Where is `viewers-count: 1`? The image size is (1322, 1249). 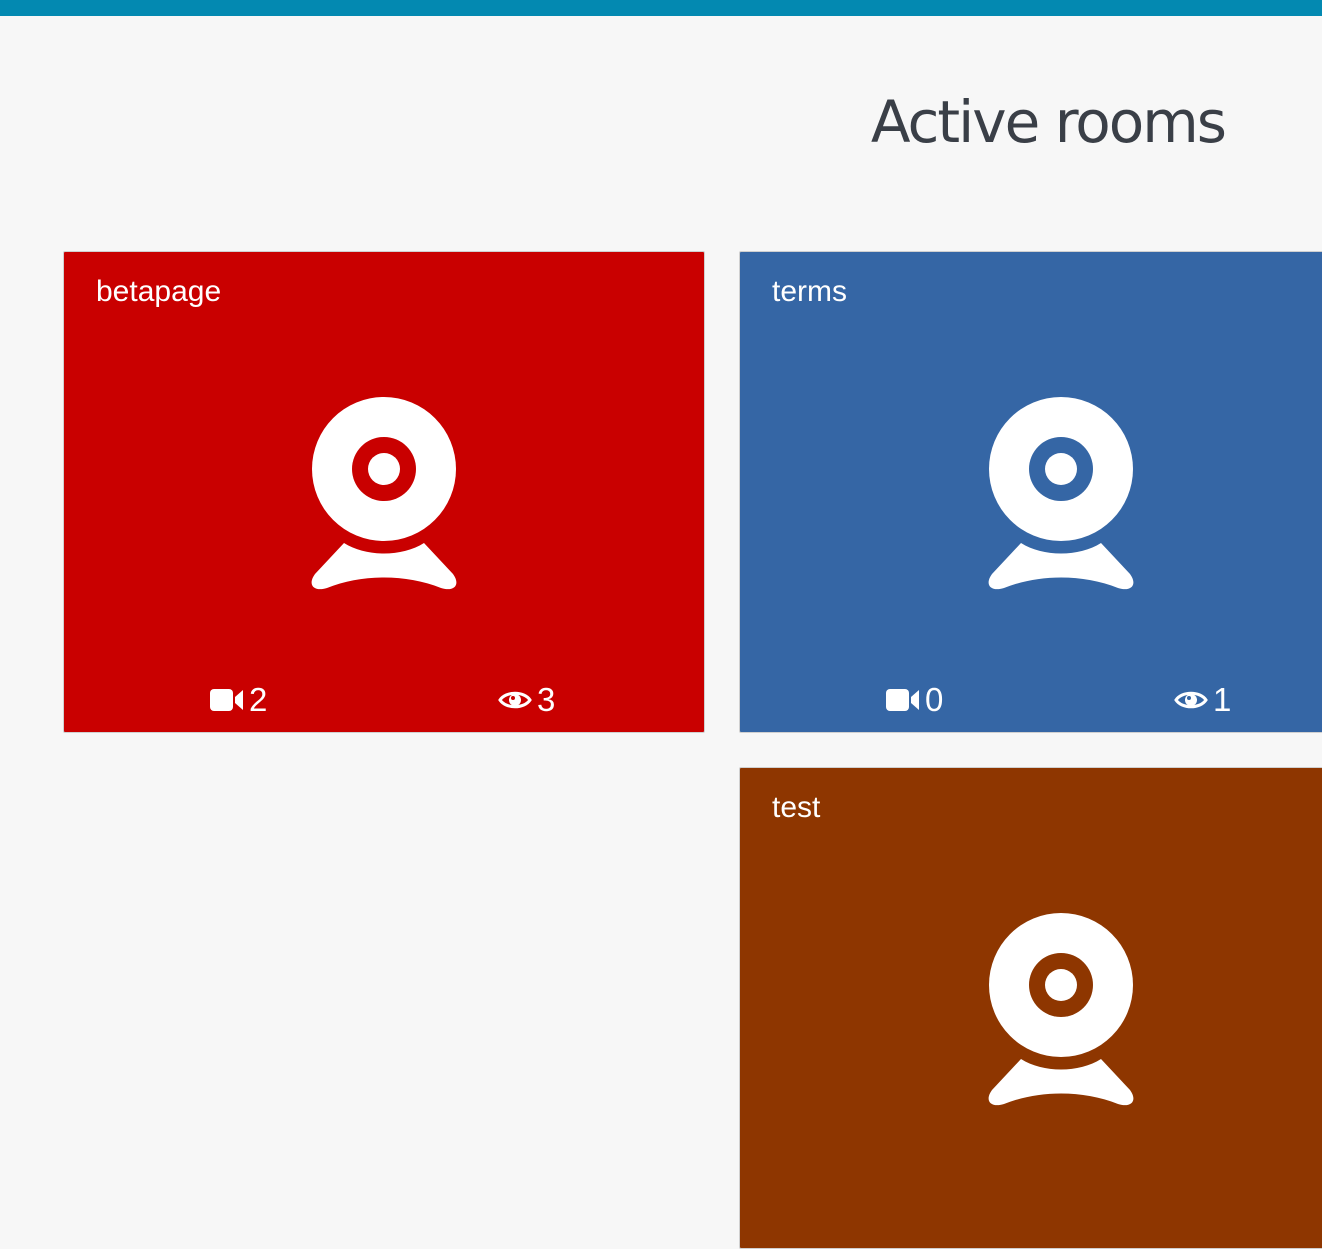 viewers-count: 1 is located at coordinates (1202, 700).